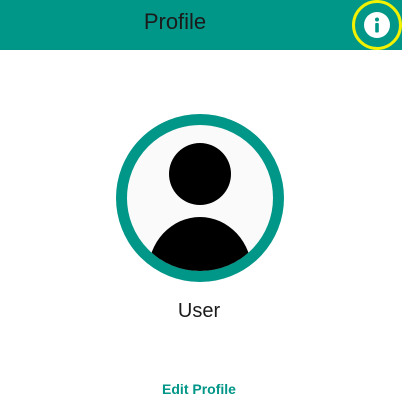  What do you see at coordinates (175, 21) in the screenshot?
I see `page-title: Profile` at bounding box center [175, 21].